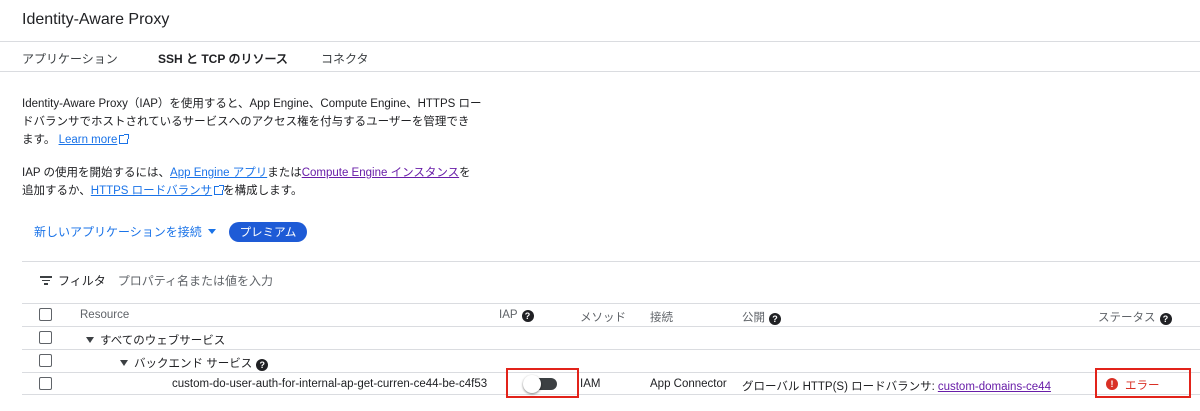 The image size is (1200, 411). I want to click on iap-toggle-highlight, so click(542, 383).